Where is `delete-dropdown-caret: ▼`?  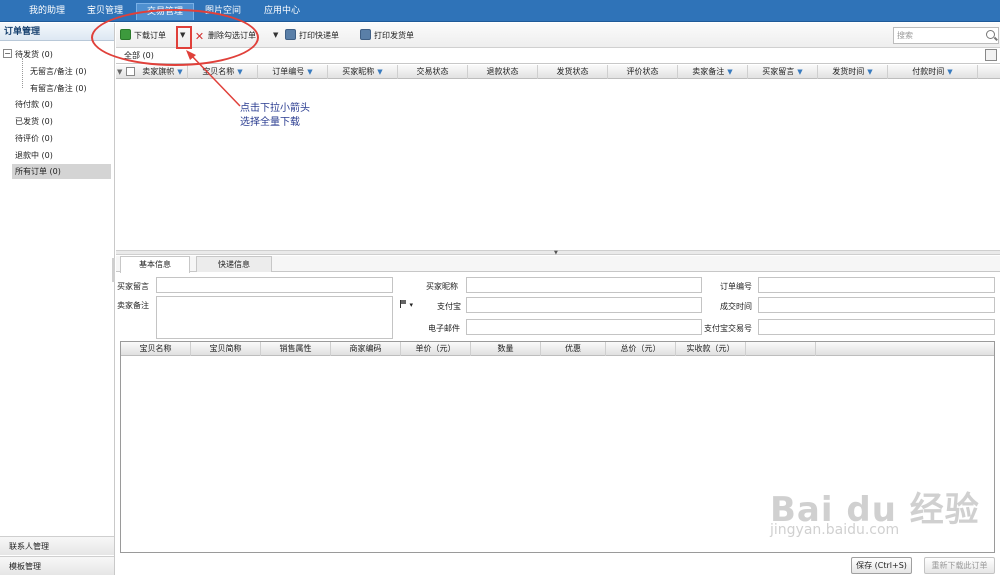 delete-dropdown-caret: ▼ is located at coordinates (277, 35).